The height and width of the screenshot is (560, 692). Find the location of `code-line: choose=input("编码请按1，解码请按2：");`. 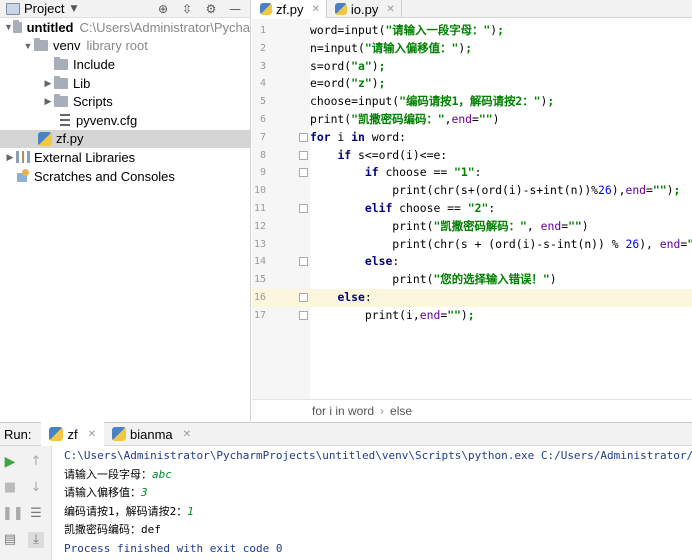

code-line: choose=input("编码请按1，解码请按2："); is located at coordinates (501, 102).